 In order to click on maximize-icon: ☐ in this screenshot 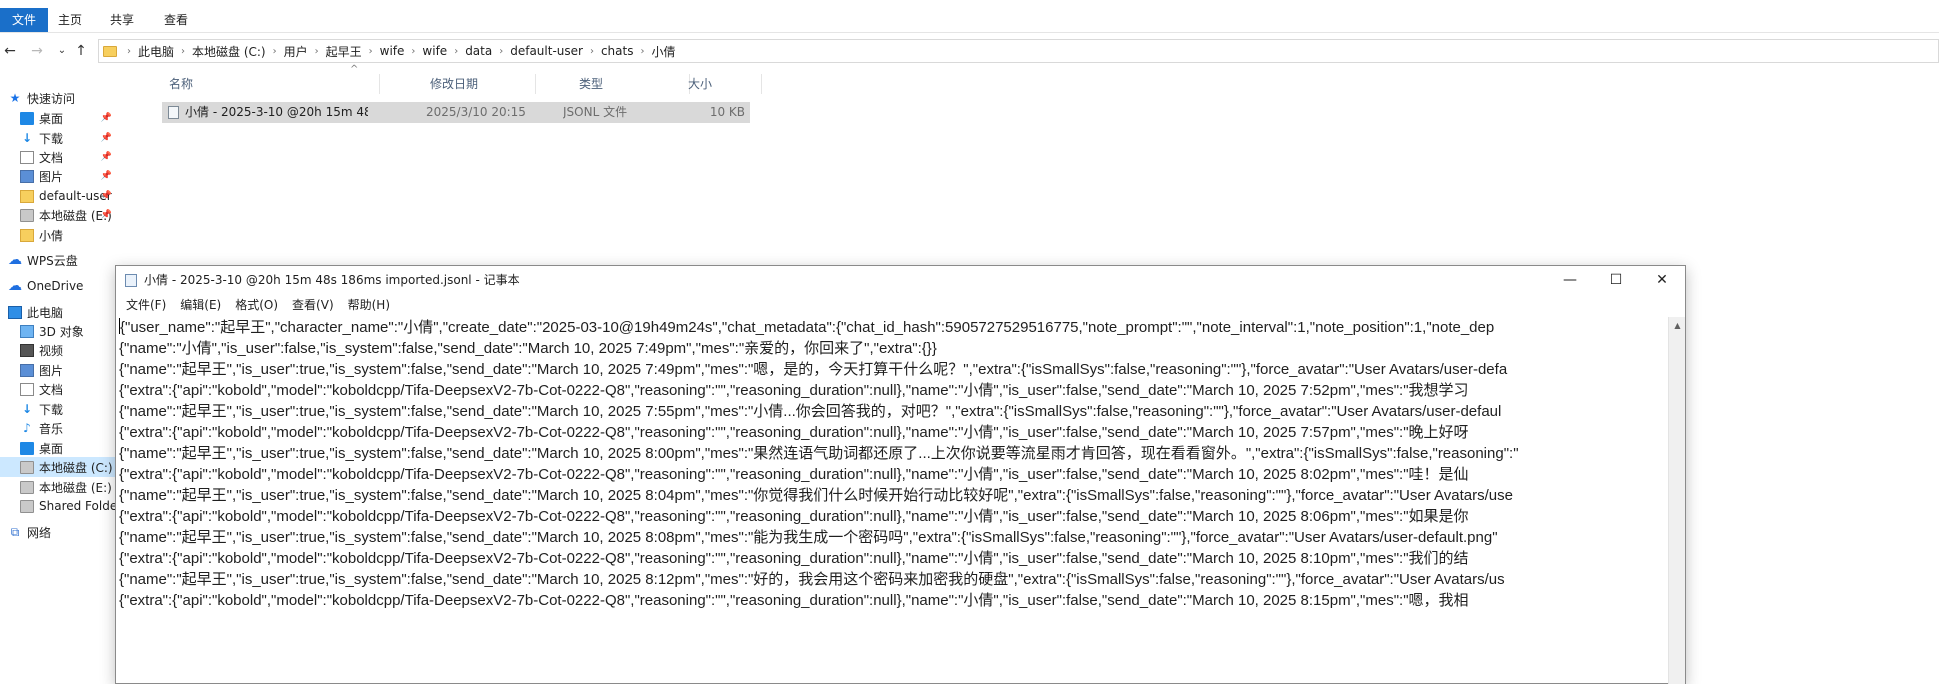, I will do `click(1616, 280)`.